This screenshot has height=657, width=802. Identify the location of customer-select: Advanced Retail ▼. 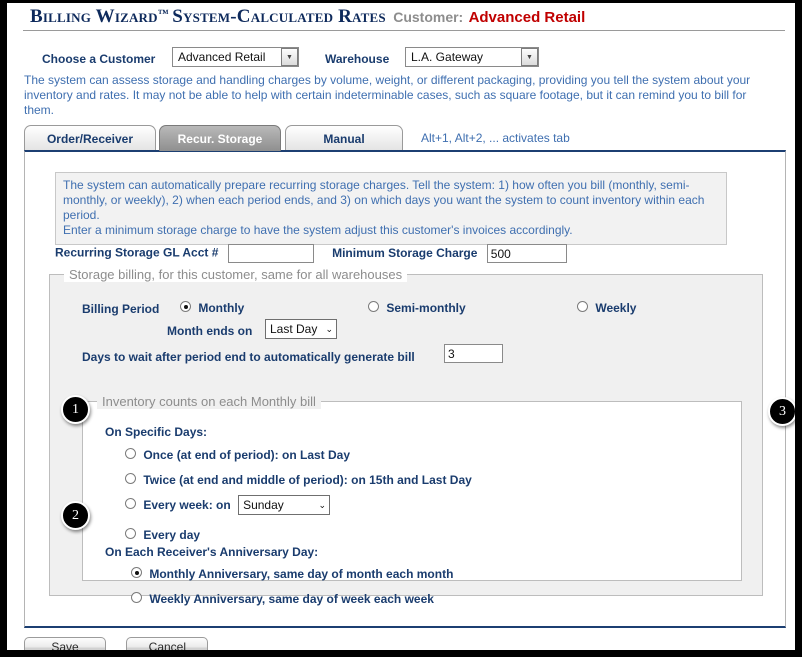
(235, 57).